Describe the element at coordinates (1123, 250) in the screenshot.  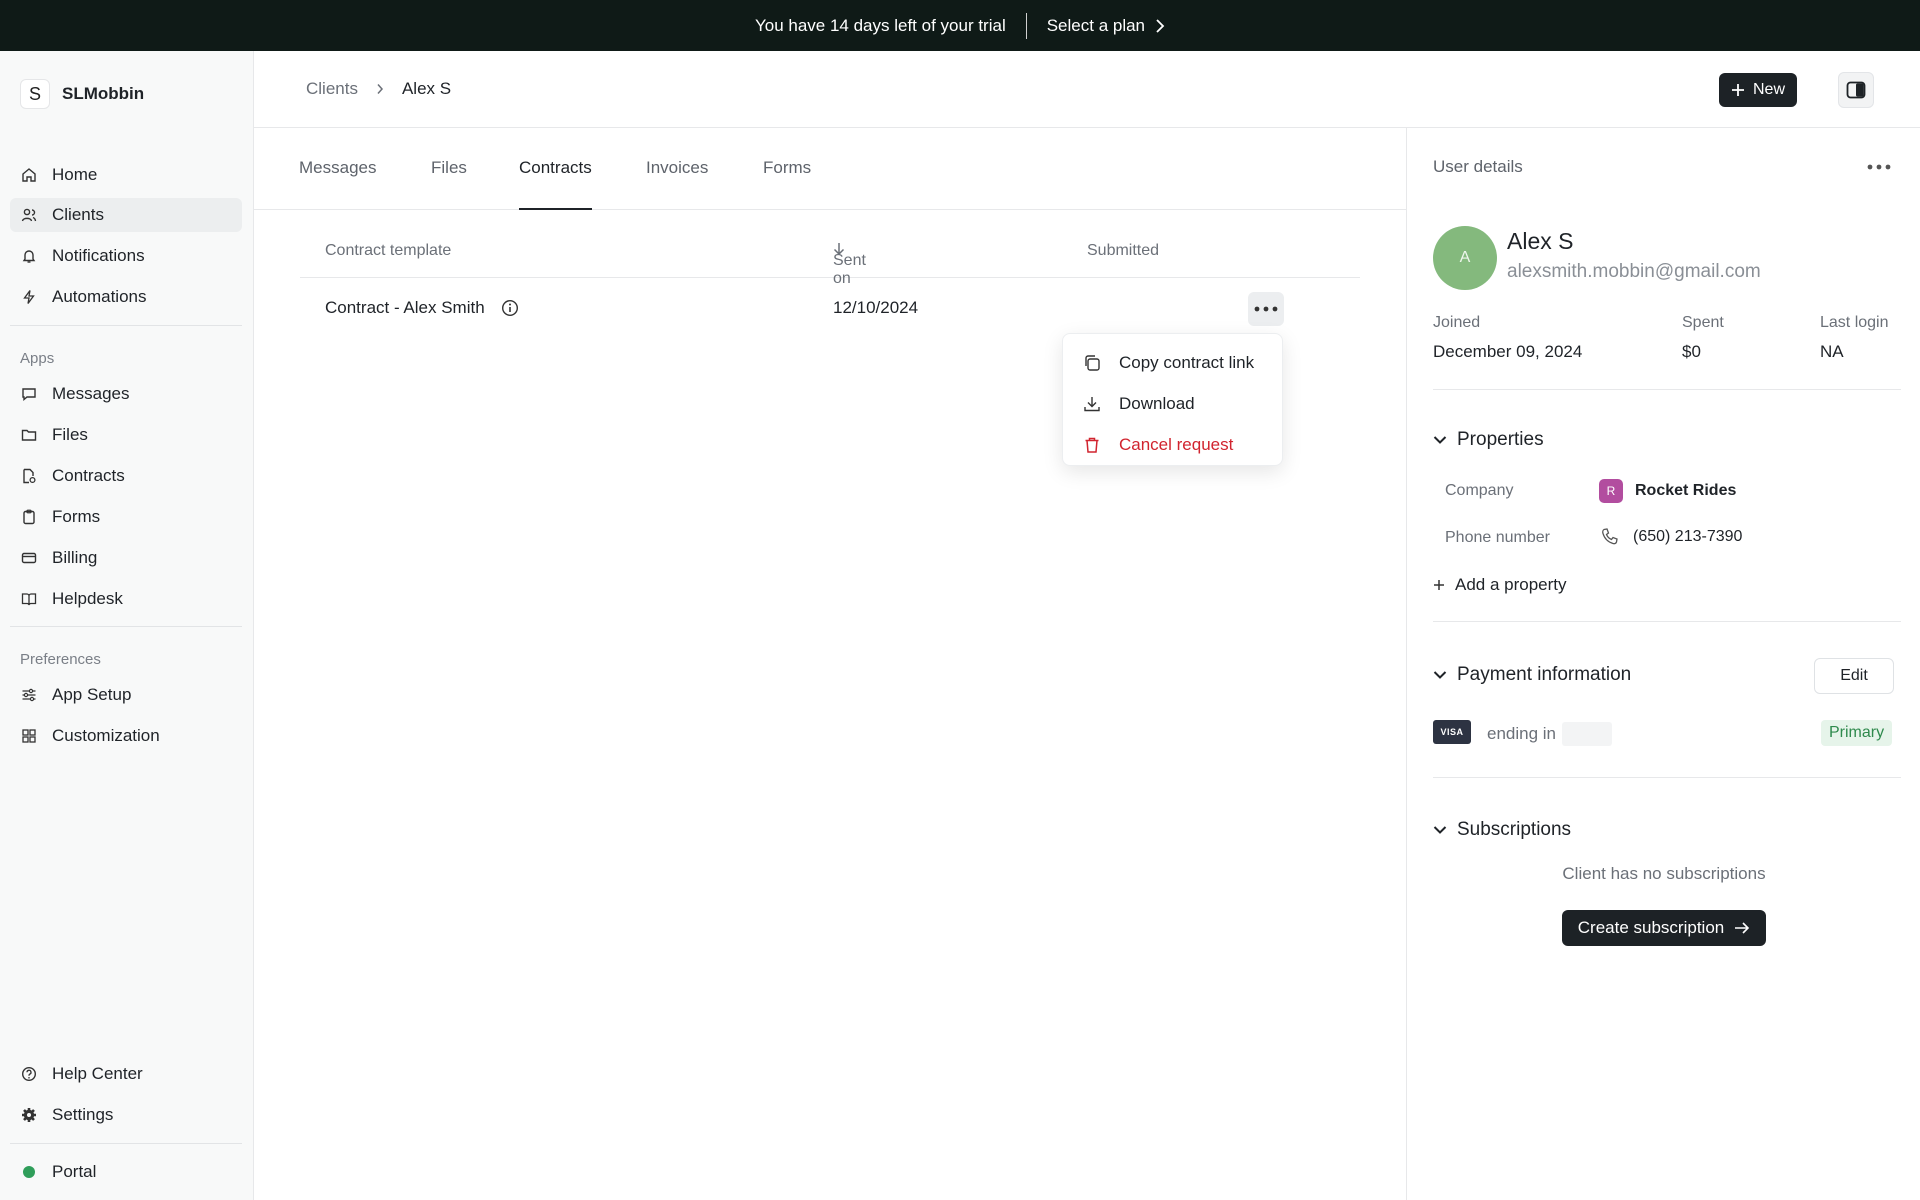
I see `column-header-submitted: Submitted` at that location.